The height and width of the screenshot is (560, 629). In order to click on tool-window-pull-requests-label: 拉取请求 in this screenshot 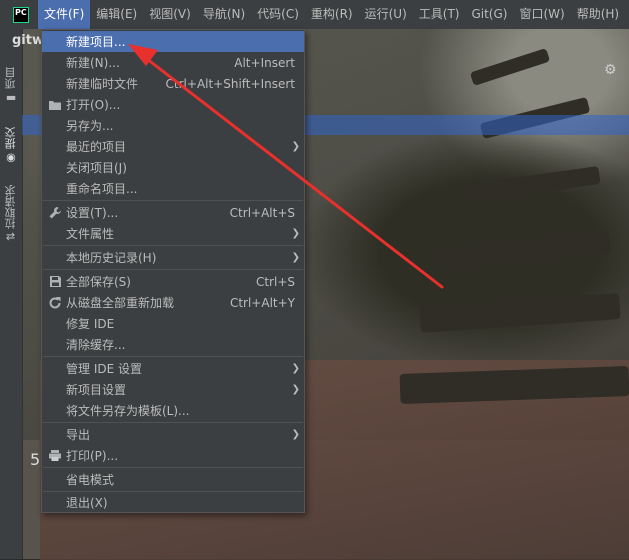, I will do `click(10, 206)`.